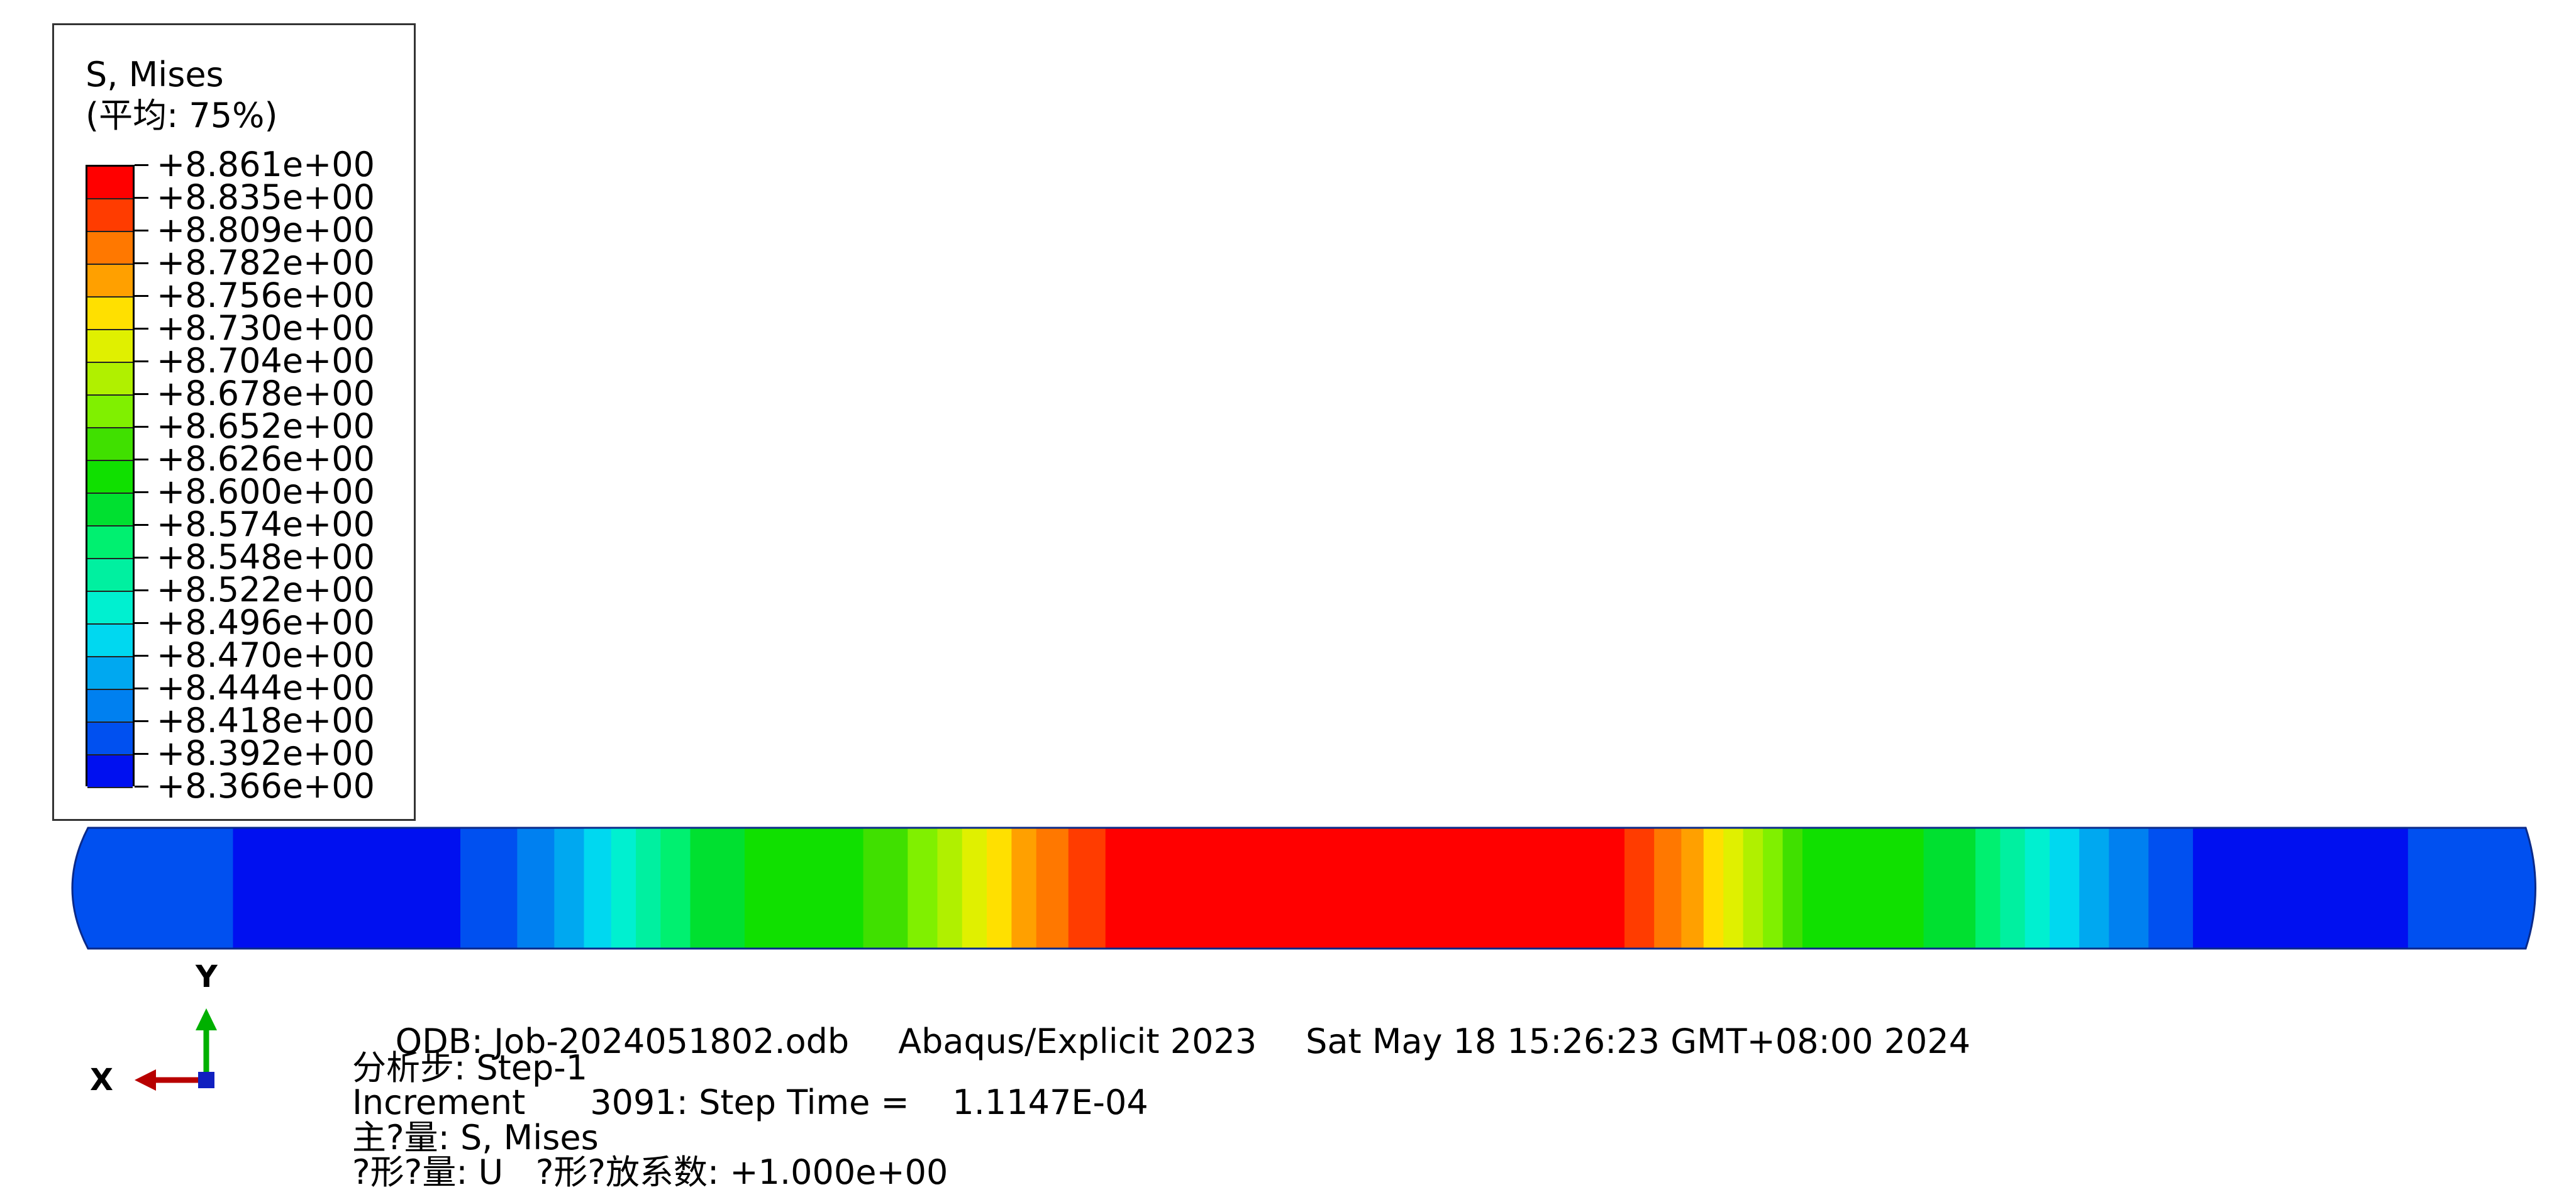 This screenshot has width=2576, height=1192. I want to click on odb-date: Sat May 18 15:26:23 GMT+08:00 2024, so click(1638, 1041).